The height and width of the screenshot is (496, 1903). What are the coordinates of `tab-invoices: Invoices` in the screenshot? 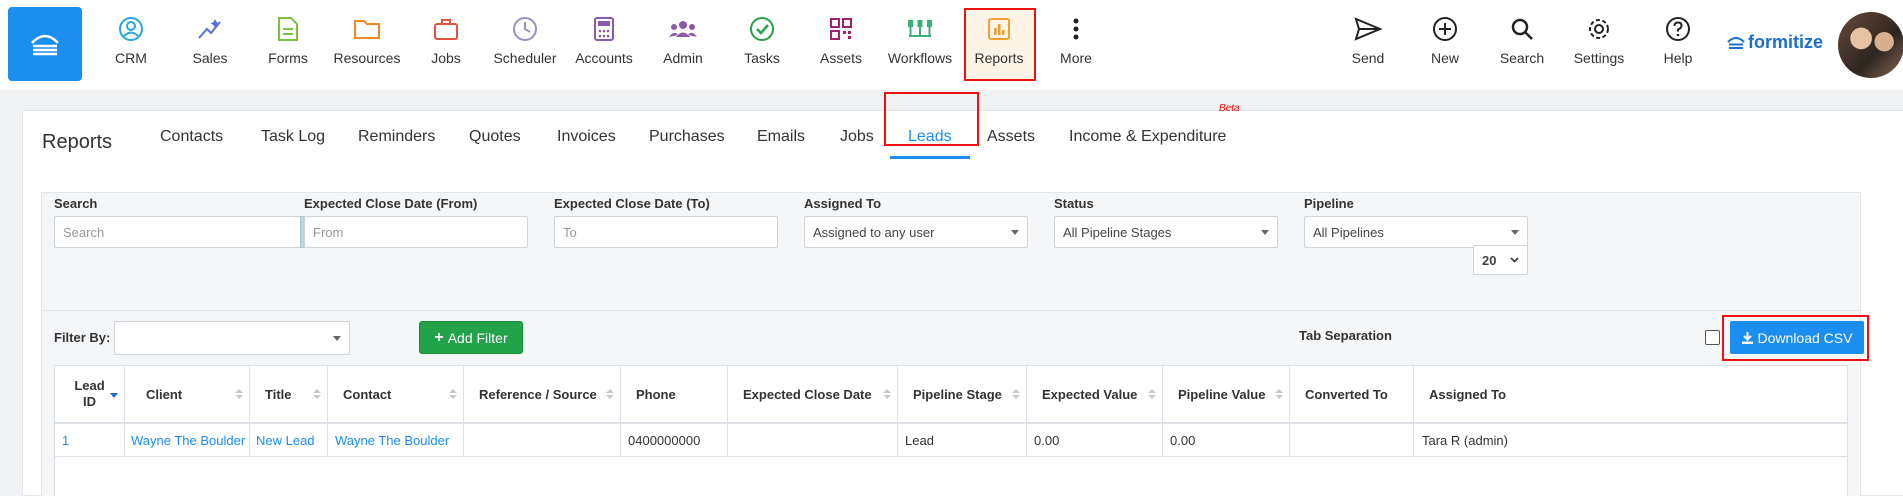 It's located at (586, 137).